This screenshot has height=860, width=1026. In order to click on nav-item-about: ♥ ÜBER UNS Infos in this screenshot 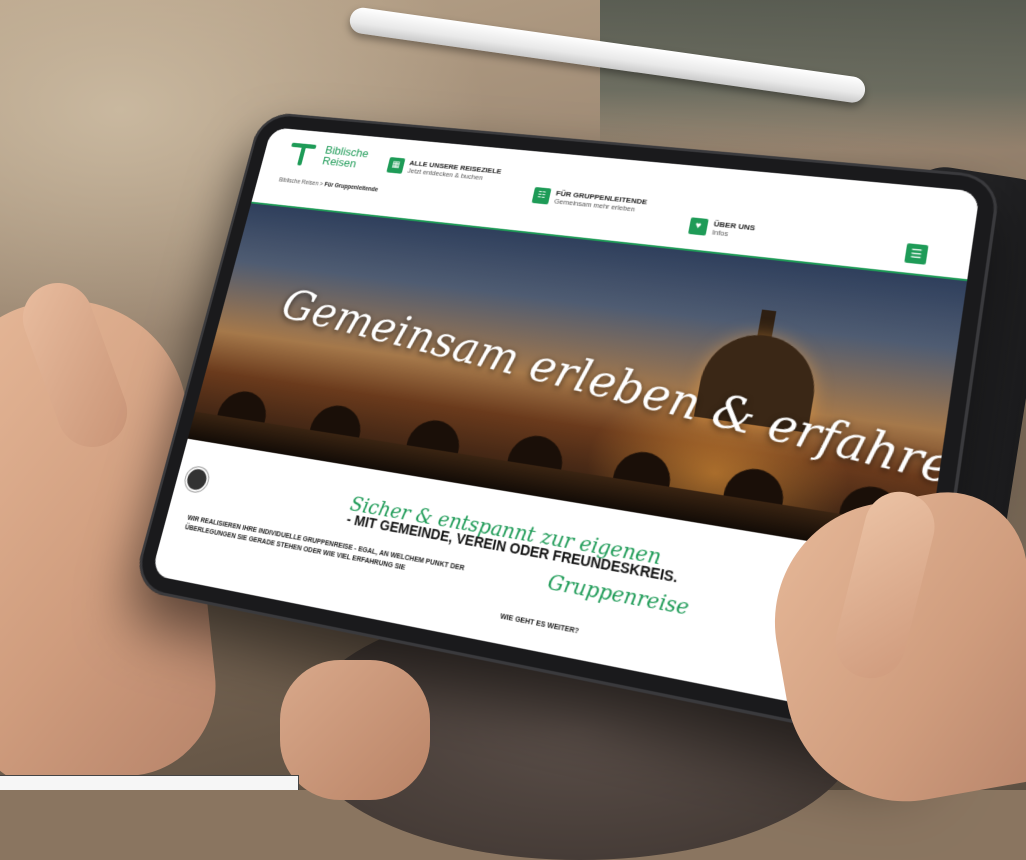, I will do `click(722, 228)`.